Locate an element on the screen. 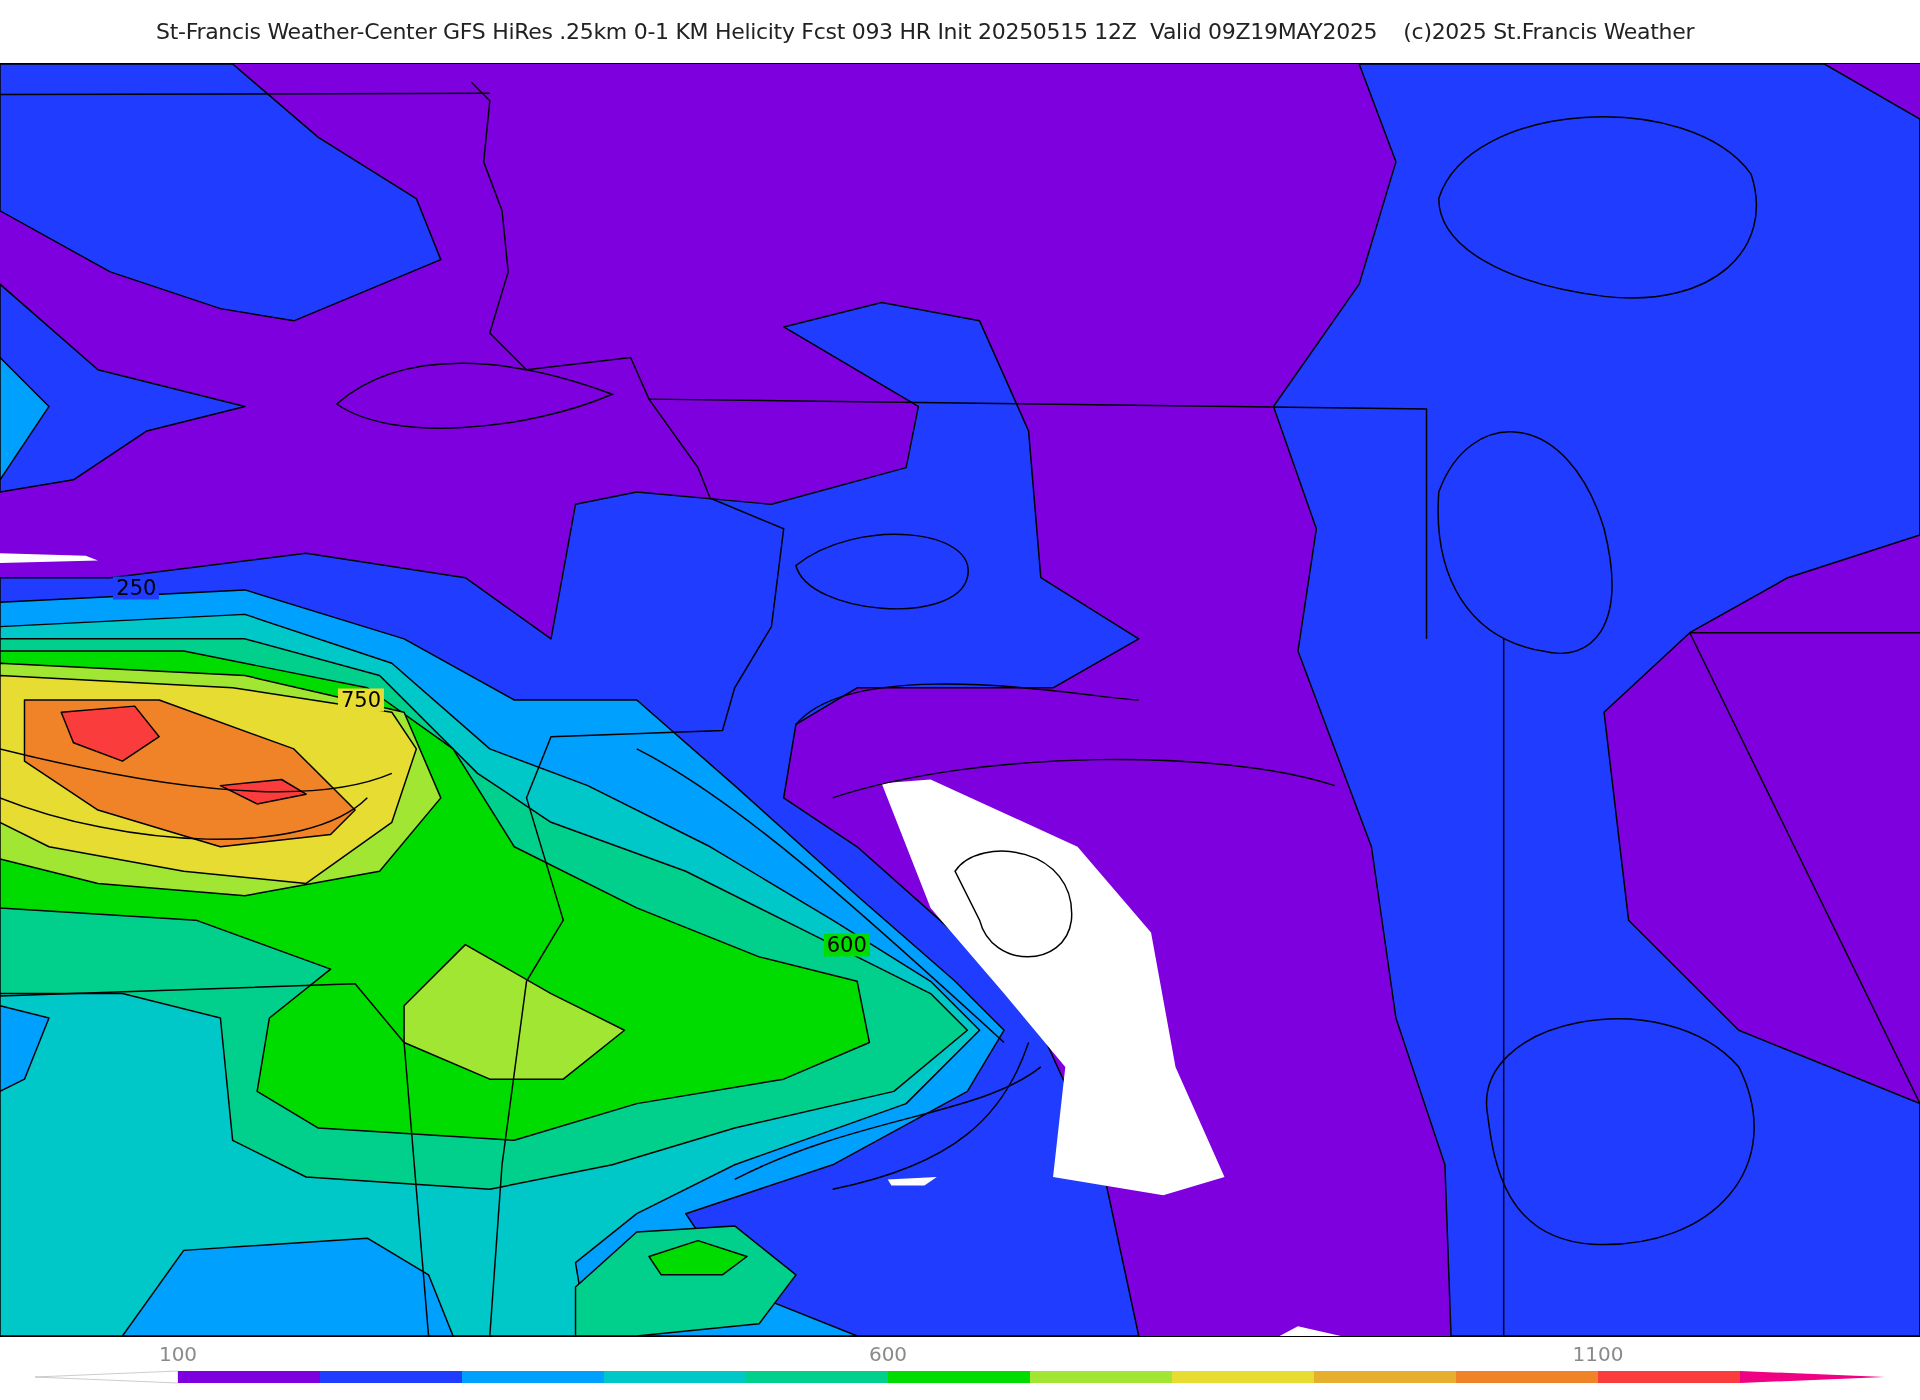 The height and width of the screenshot is (1400, 1920). copyright-text: (c)2025 St.Francis Weather is located at coordinates (1549, 31).